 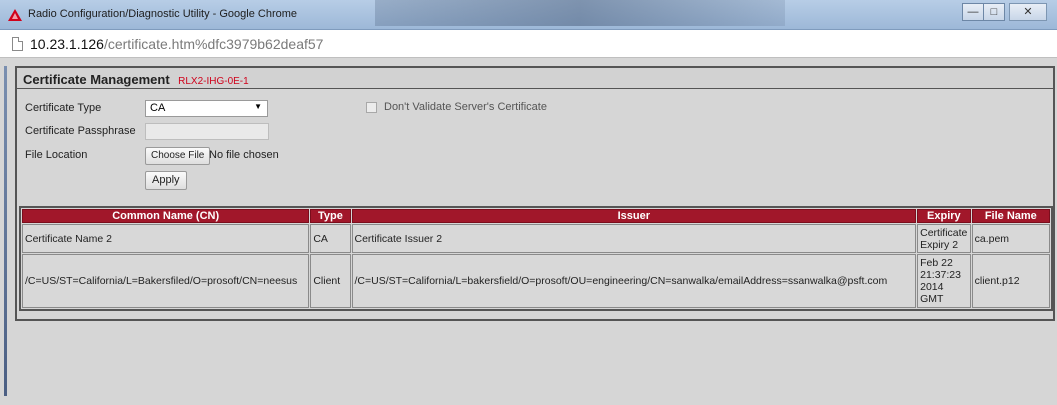 What do you see at coordinates (5, 231) in the screenshot?
I see `left-edge-decoration` at bounding box center [5, 231].